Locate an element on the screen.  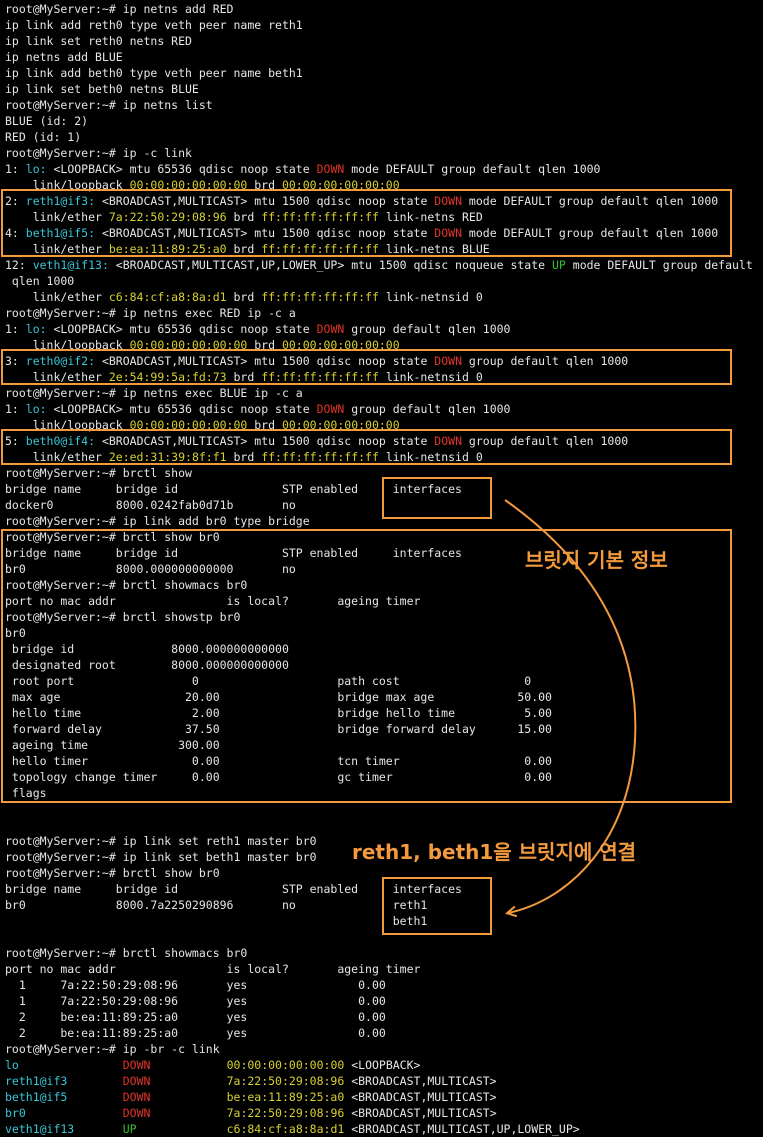
annotation-connect-interfaces: reth1, beth1을 브릿지에 연결 is located at coordinates (494, 852).